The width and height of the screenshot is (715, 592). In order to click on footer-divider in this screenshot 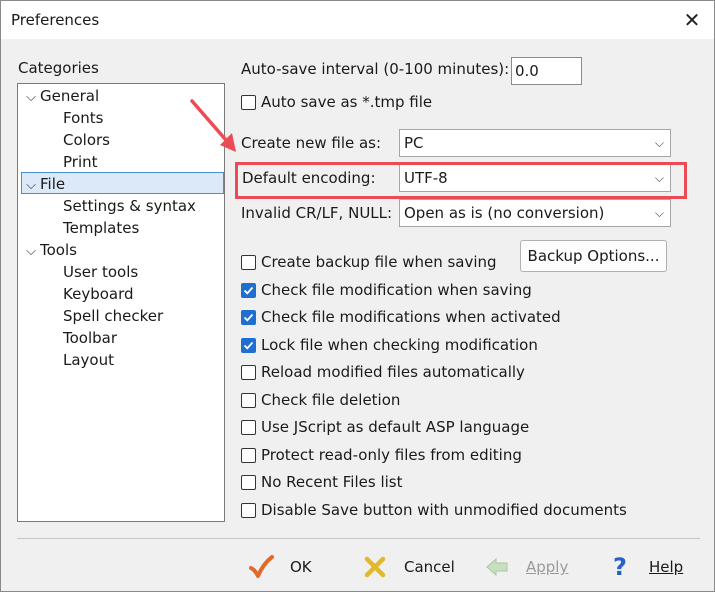, I will do `click(358, 538)`.